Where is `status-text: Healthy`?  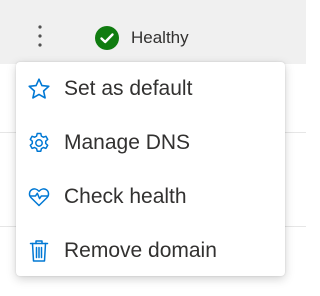 status-text: Healthy is located at coordinates (160, 37).